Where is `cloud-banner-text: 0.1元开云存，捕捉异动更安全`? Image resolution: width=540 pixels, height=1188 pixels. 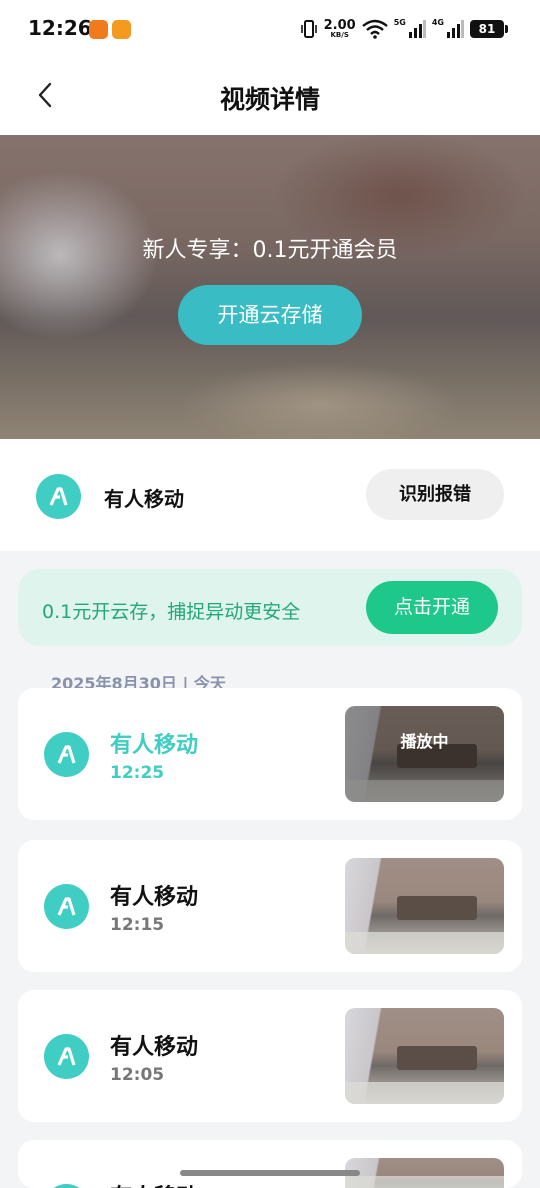
cloud-banner-text: 0.1元开云存，捕捉异动更安全 is located at coordinates (171, 612).